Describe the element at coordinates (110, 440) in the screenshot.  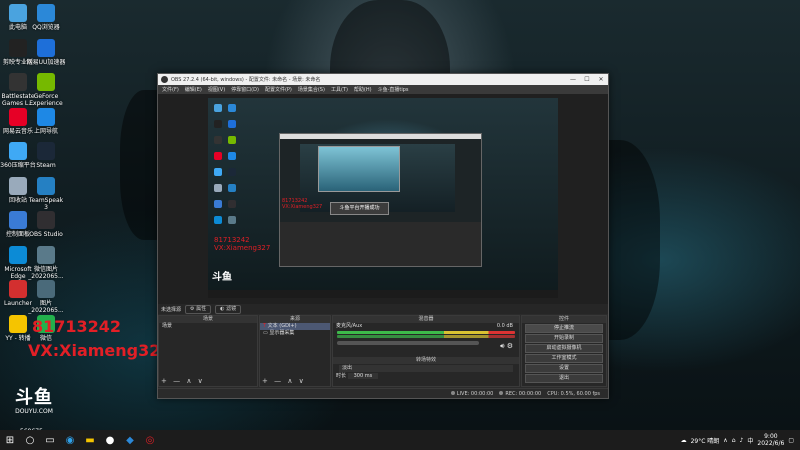
I see `obs-taskbar-icon: ●` at that location.